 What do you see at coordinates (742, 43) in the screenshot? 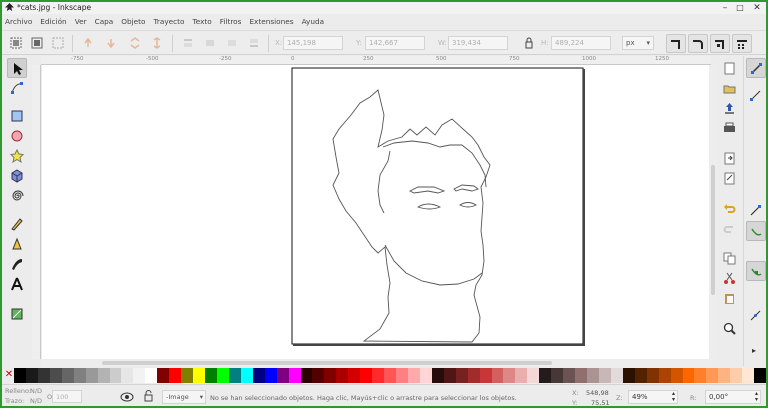
I see `move-patterns-toggle` at bounding box center [742, 43].